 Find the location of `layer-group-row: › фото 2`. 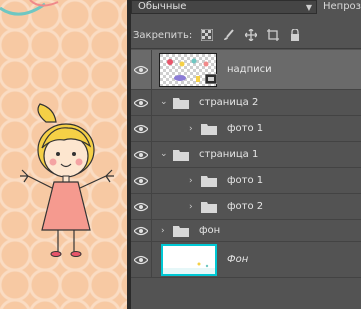

layer-group-row: › фото 2 is located at coordinates (246, 207).